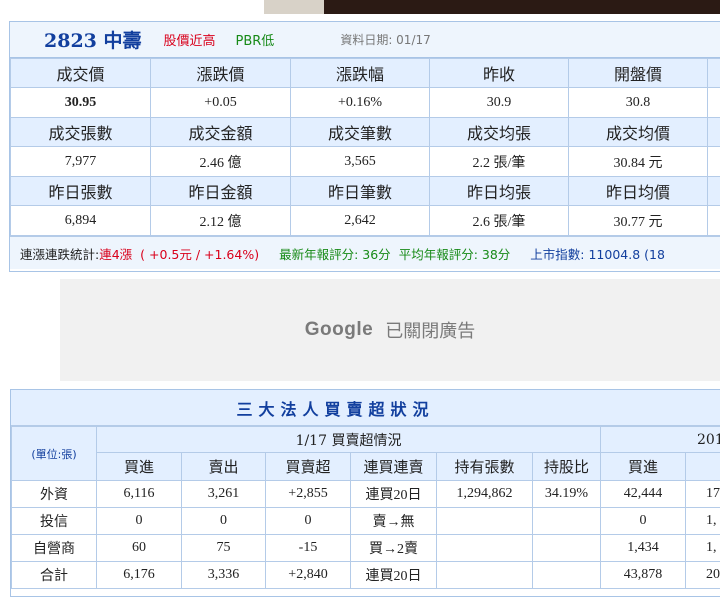  Describe the element at coordinates (638, 132) in the screenshot. I see `label-avg-price: 成交均價` at that location.